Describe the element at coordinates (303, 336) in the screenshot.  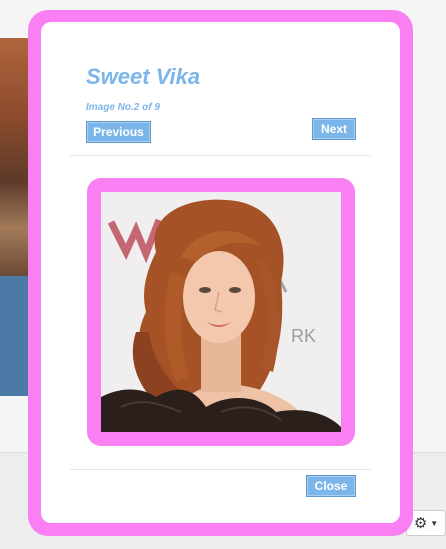
I see `svg-text: RK` at that location.